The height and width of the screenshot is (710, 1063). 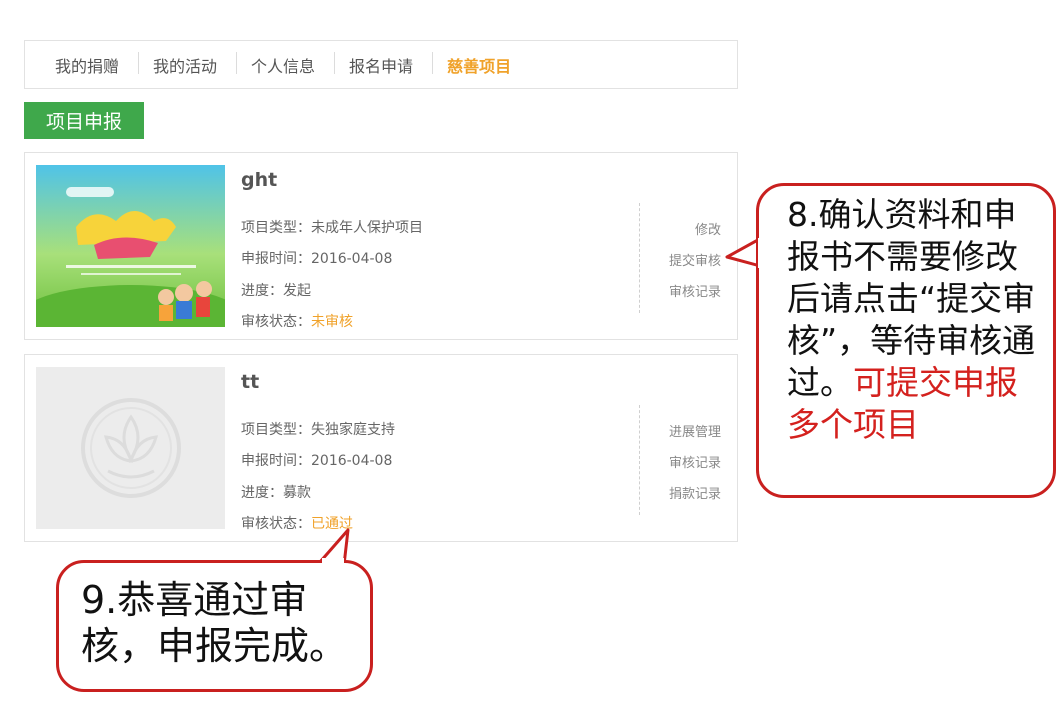 What do you see at coordinates (259, 180) in the screenshot?
I see `project-title: ght` at bounding box center [259, 180].